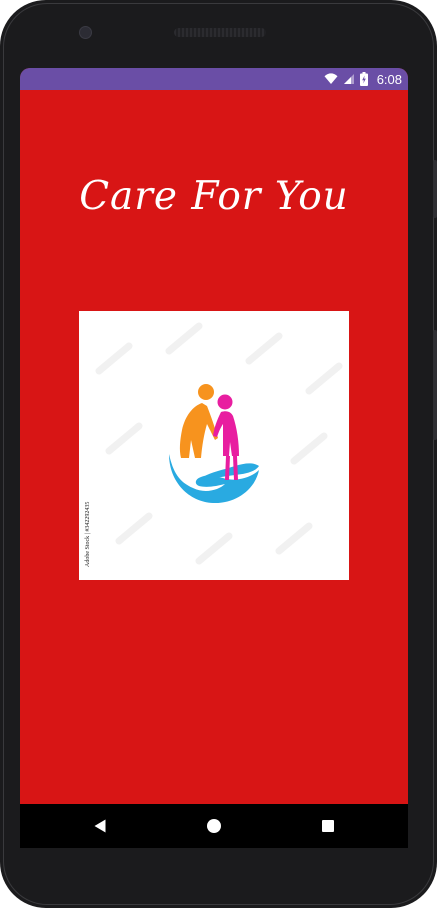 Image resolution: width=437 pixels, height=908 pixels. I want to click on earpiece-speaker, so click(220, 32).